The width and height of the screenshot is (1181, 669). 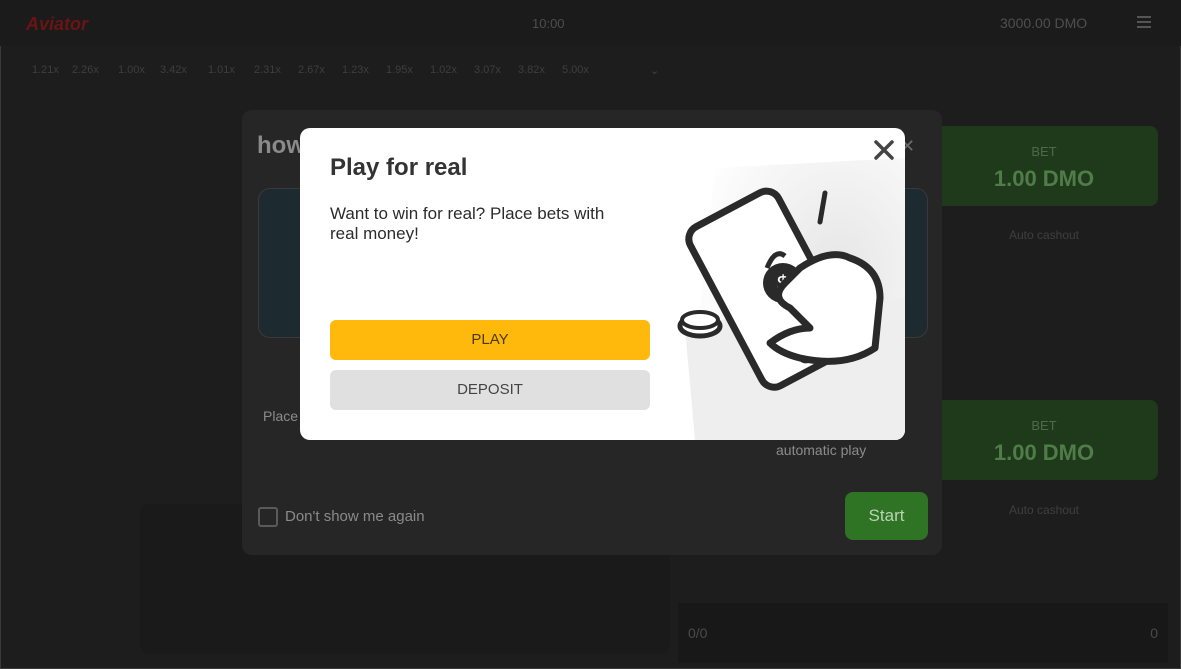 What do you see at coordinates (886, 516) in the screenshot?
I see `start-button: Start` at bounding box center [886, 516].